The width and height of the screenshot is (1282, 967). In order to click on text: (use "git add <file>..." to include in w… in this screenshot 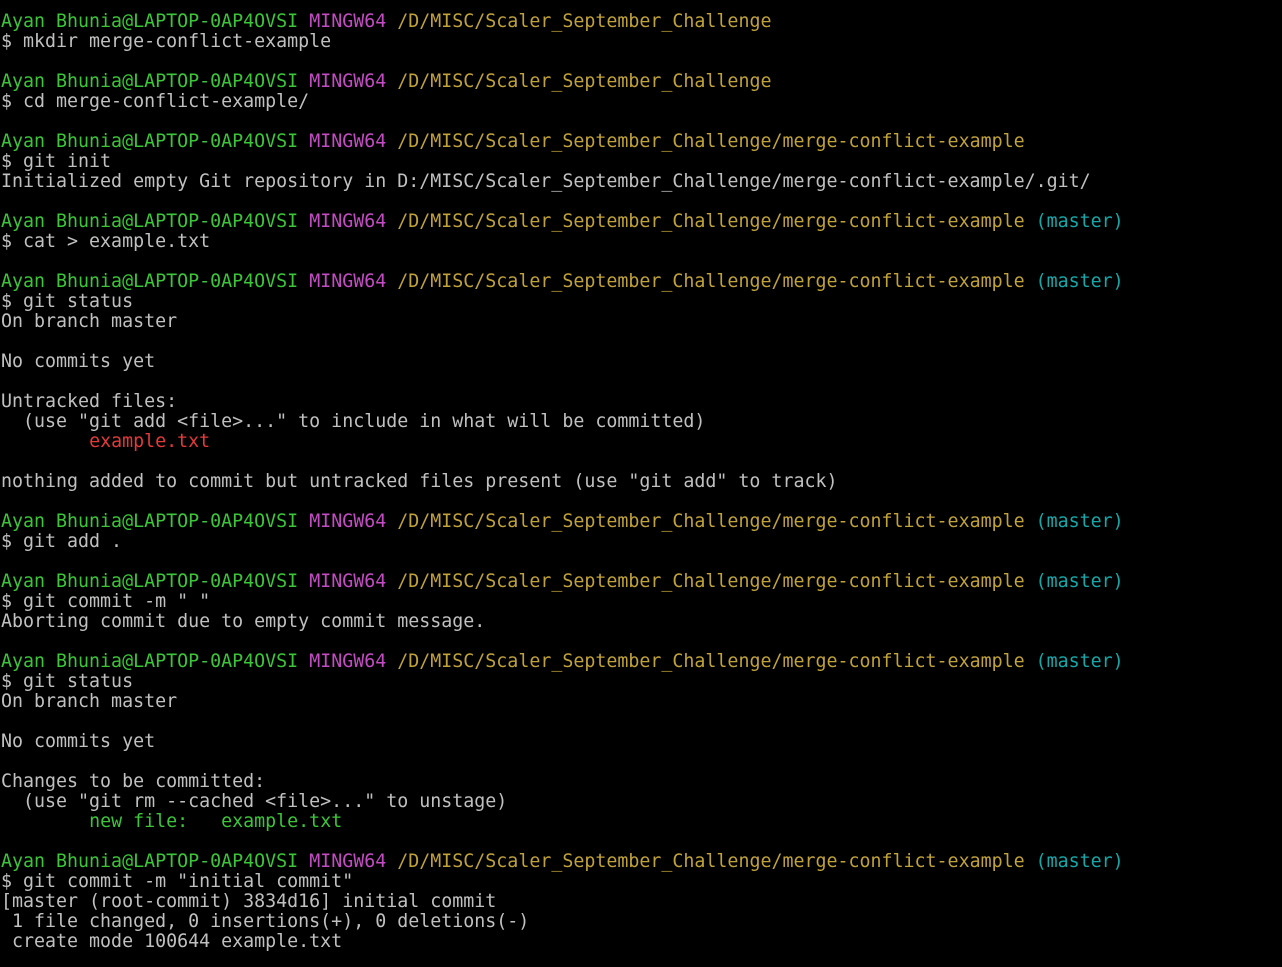, I will do `click(353, 421)`.